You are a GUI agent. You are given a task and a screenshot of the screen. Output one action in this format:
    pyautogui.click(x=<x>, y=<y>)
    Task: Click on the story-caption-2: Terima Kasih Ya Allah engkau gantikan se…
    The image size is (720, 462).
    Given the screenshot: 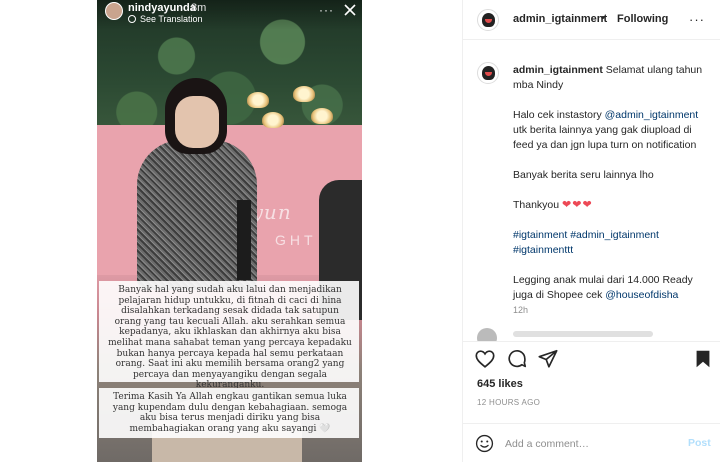 What is the action you would take?
    pyautogui.click(x=229, y=413)
    